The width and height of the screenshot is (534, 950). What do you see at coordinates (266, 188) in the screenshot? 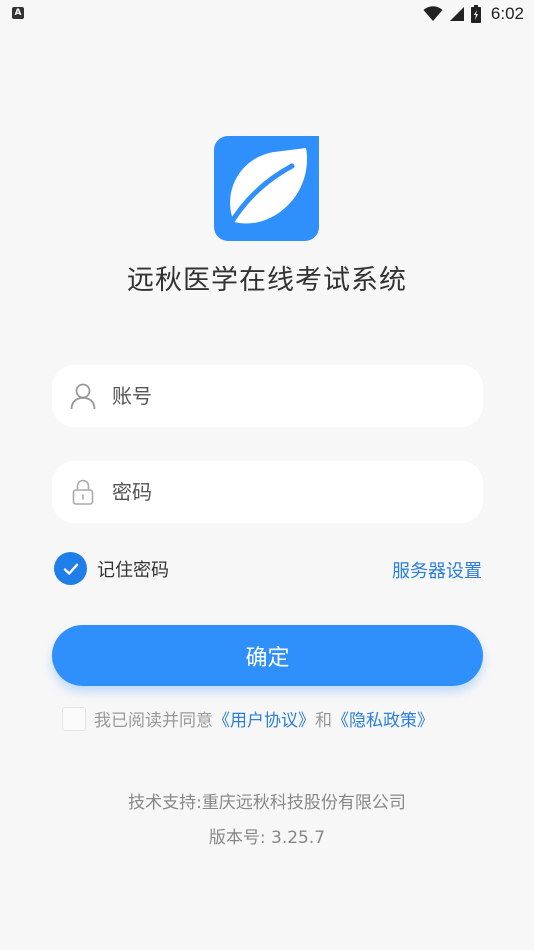
I see `leaf-icon` at bounding box center [266, 188].